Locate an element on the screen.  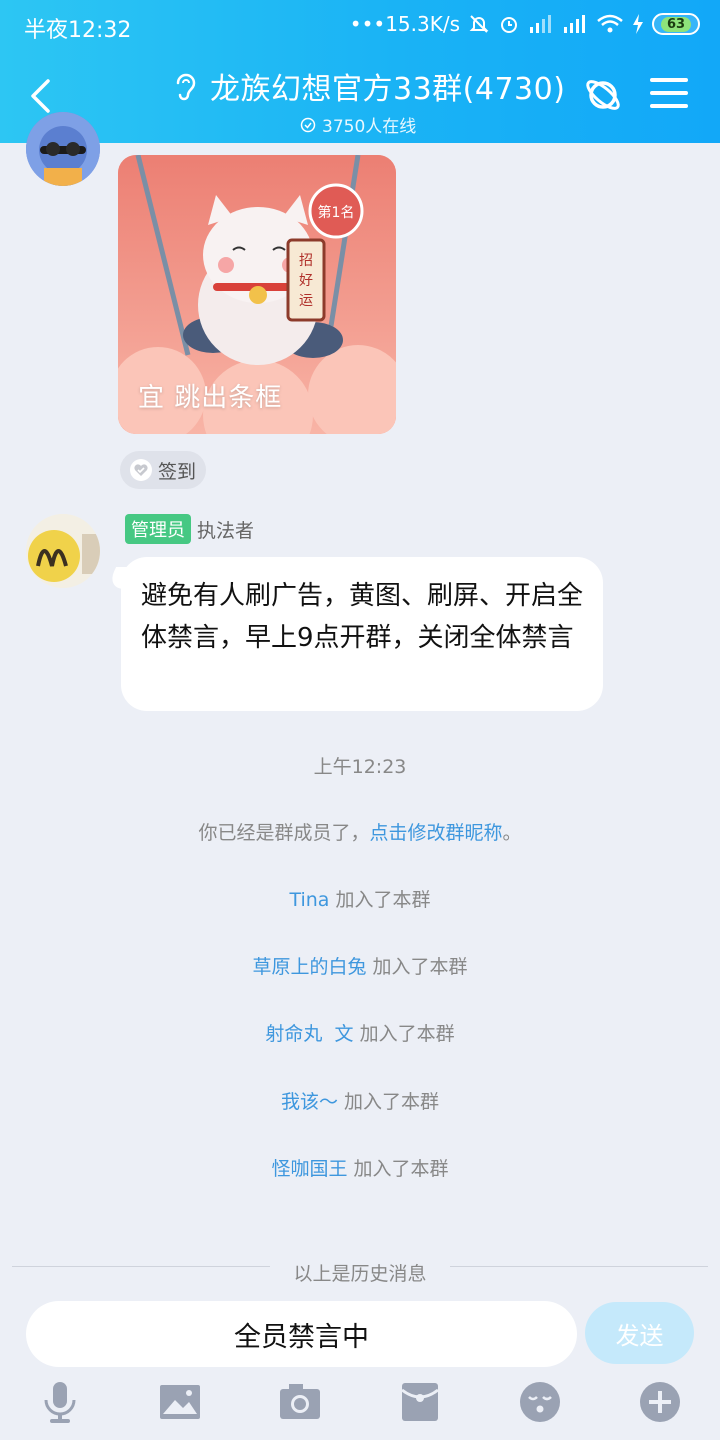
message-timestamp: 上午12:23 is located at coordinates (360, 767).